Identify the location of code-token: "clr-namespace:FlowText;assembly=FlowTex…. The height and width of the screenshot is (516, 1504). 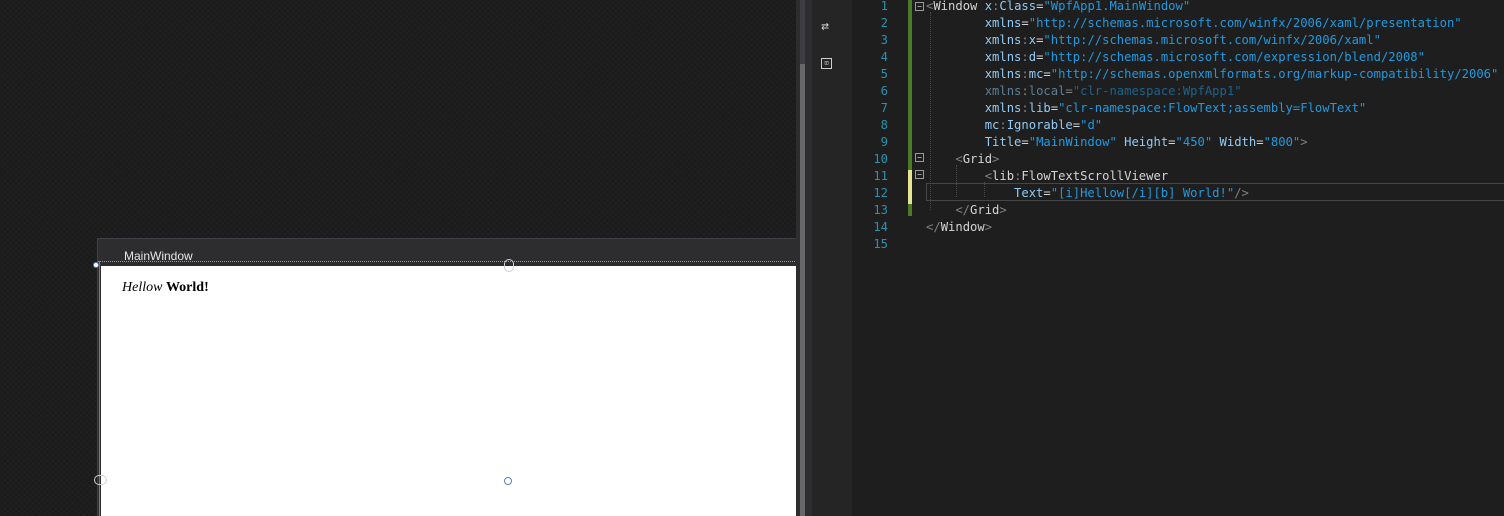
(1212, 108).